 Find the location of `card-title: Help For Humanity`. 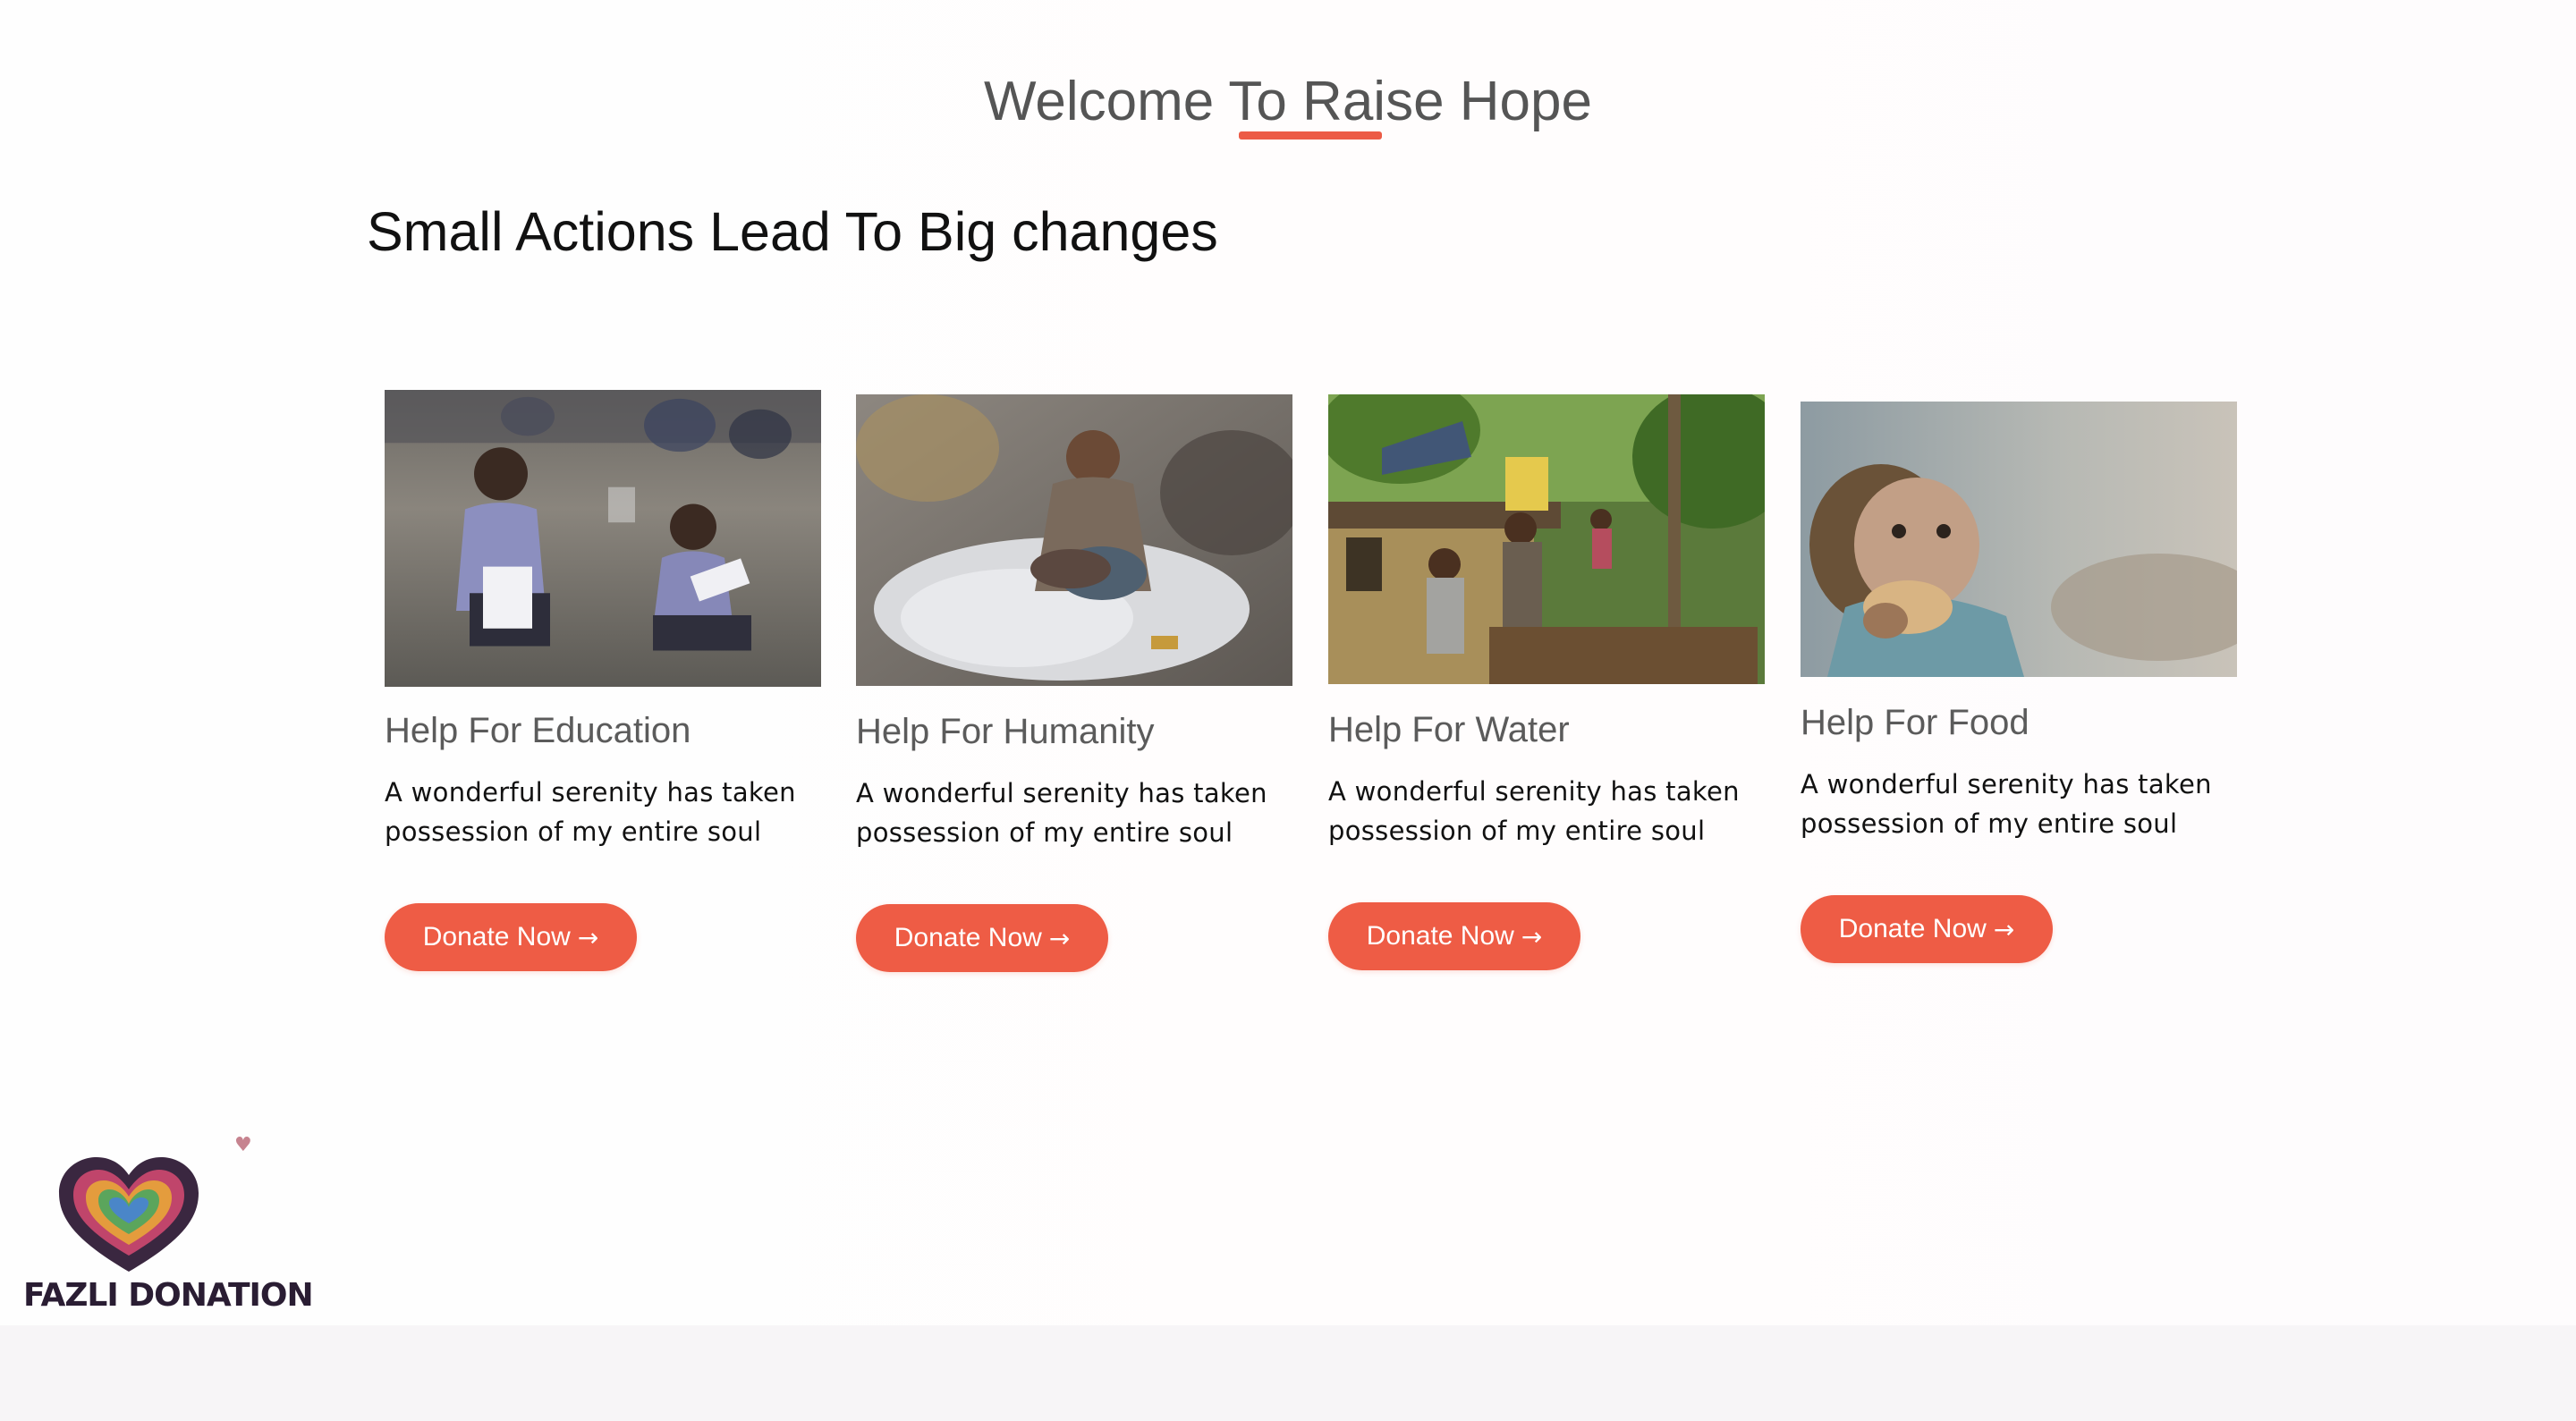

card-title: Help For Humanity is located at coordinates (1005, 732).